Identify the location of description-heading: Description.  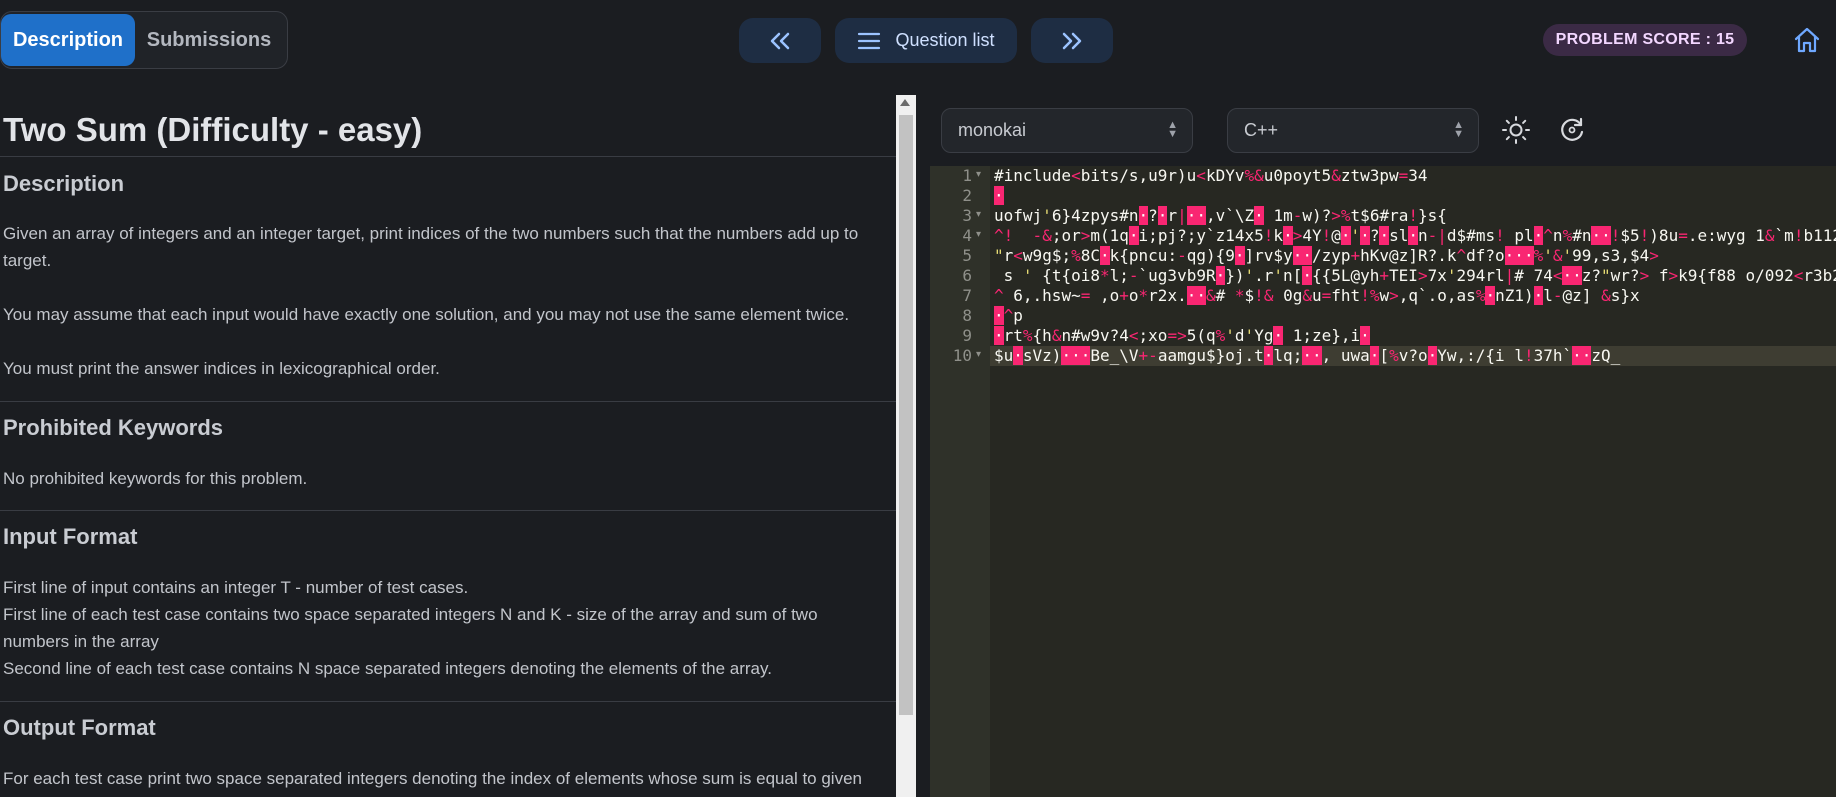
(64, 183).